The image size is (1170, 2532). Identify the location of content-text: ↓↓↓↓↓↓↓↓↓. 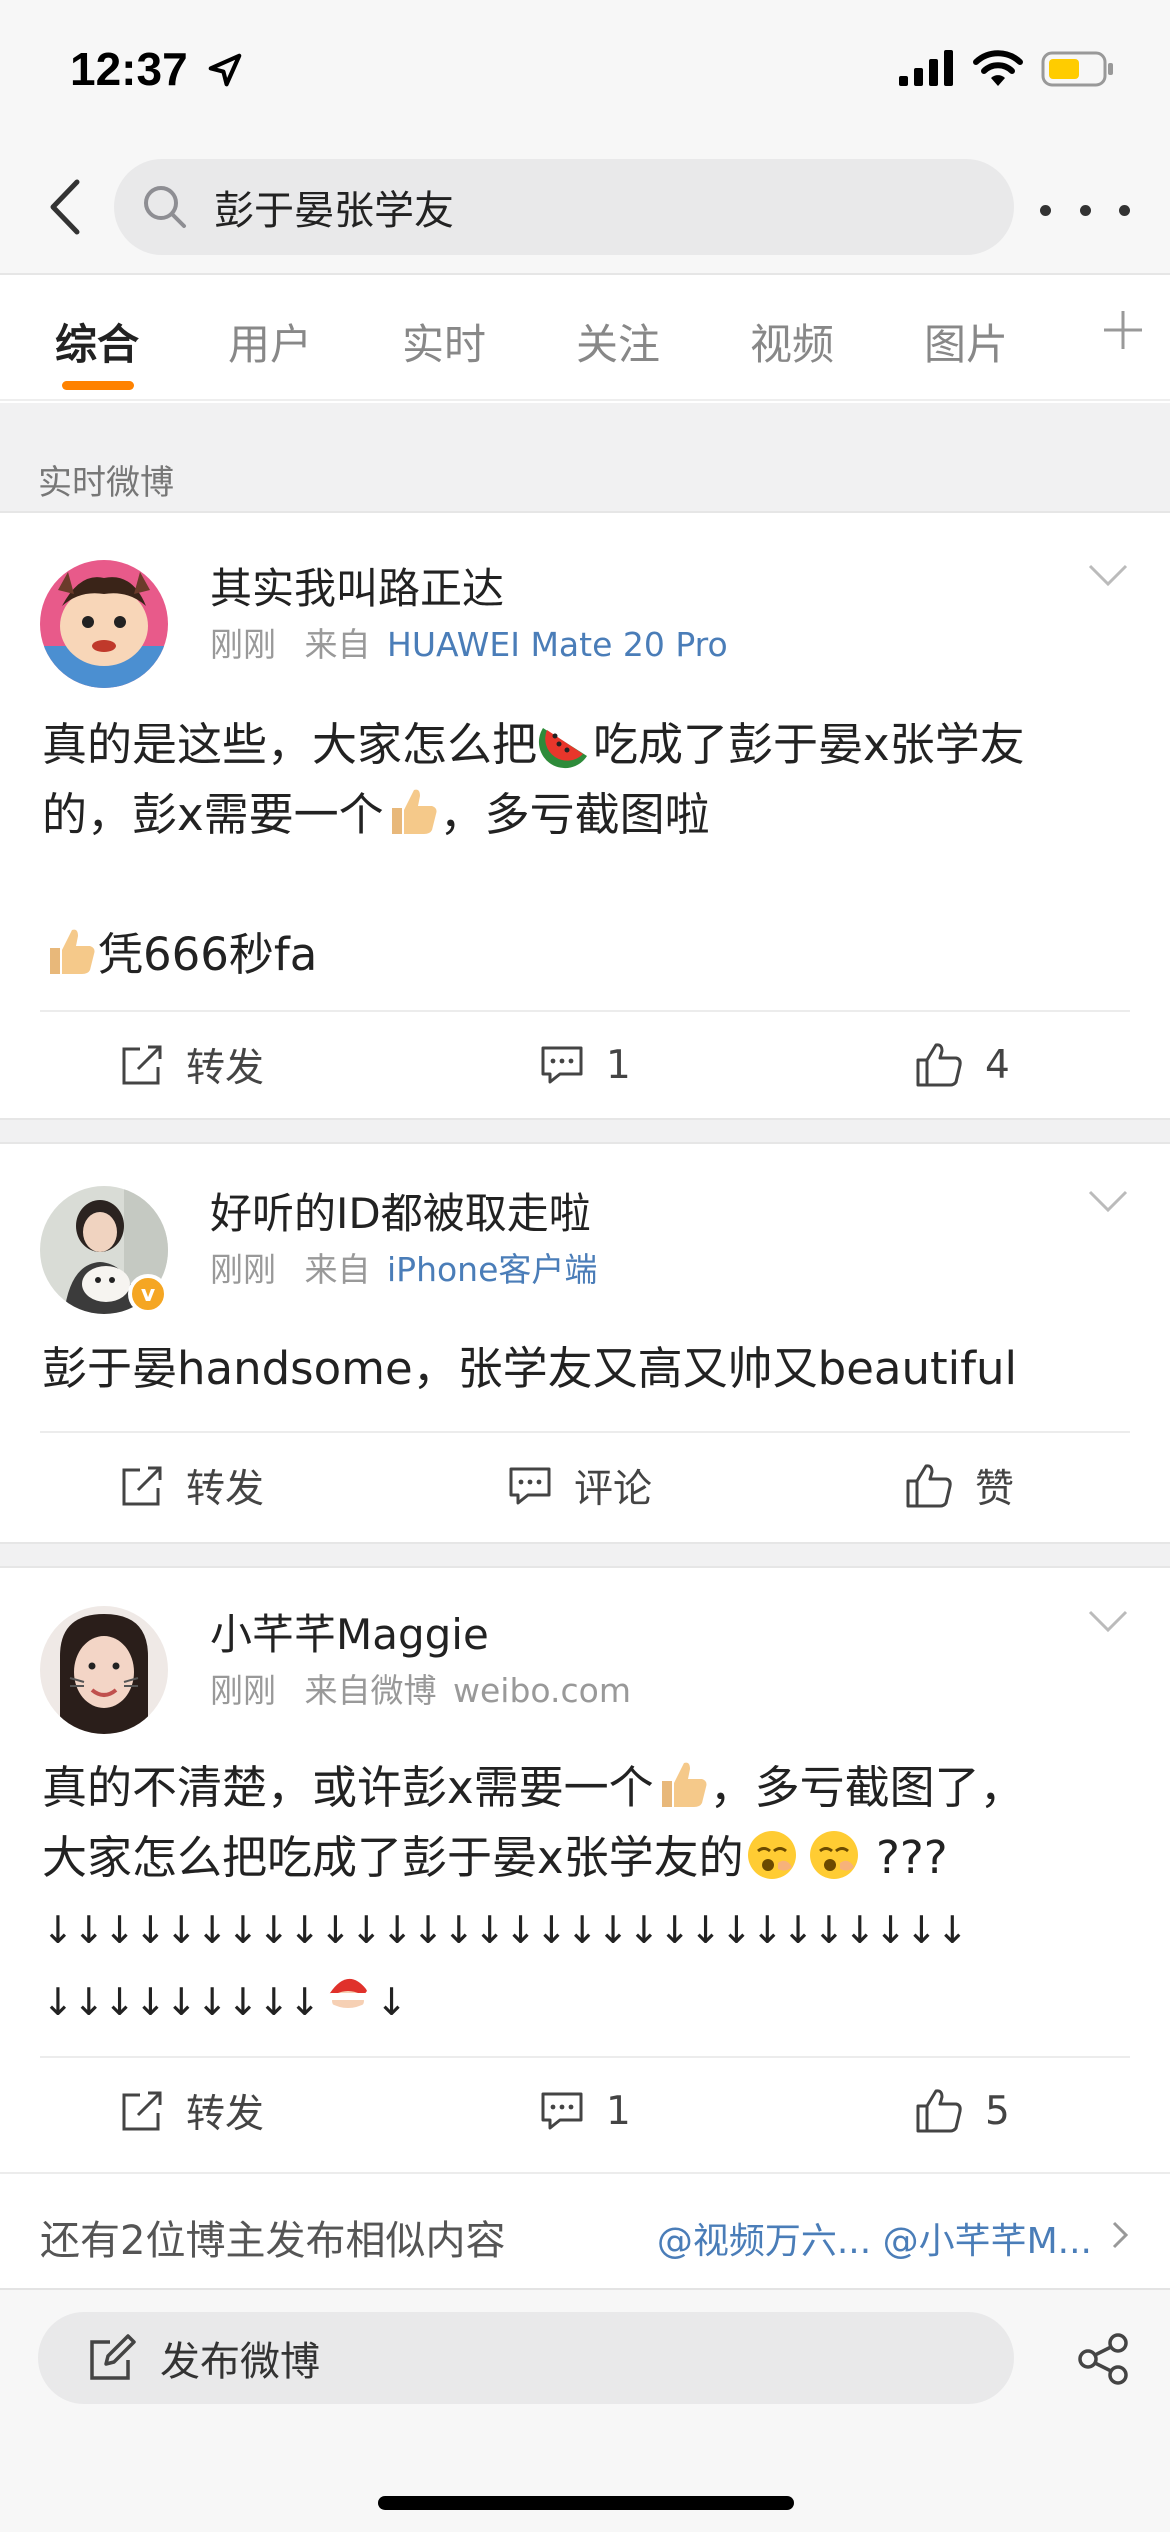
(181, 2002).